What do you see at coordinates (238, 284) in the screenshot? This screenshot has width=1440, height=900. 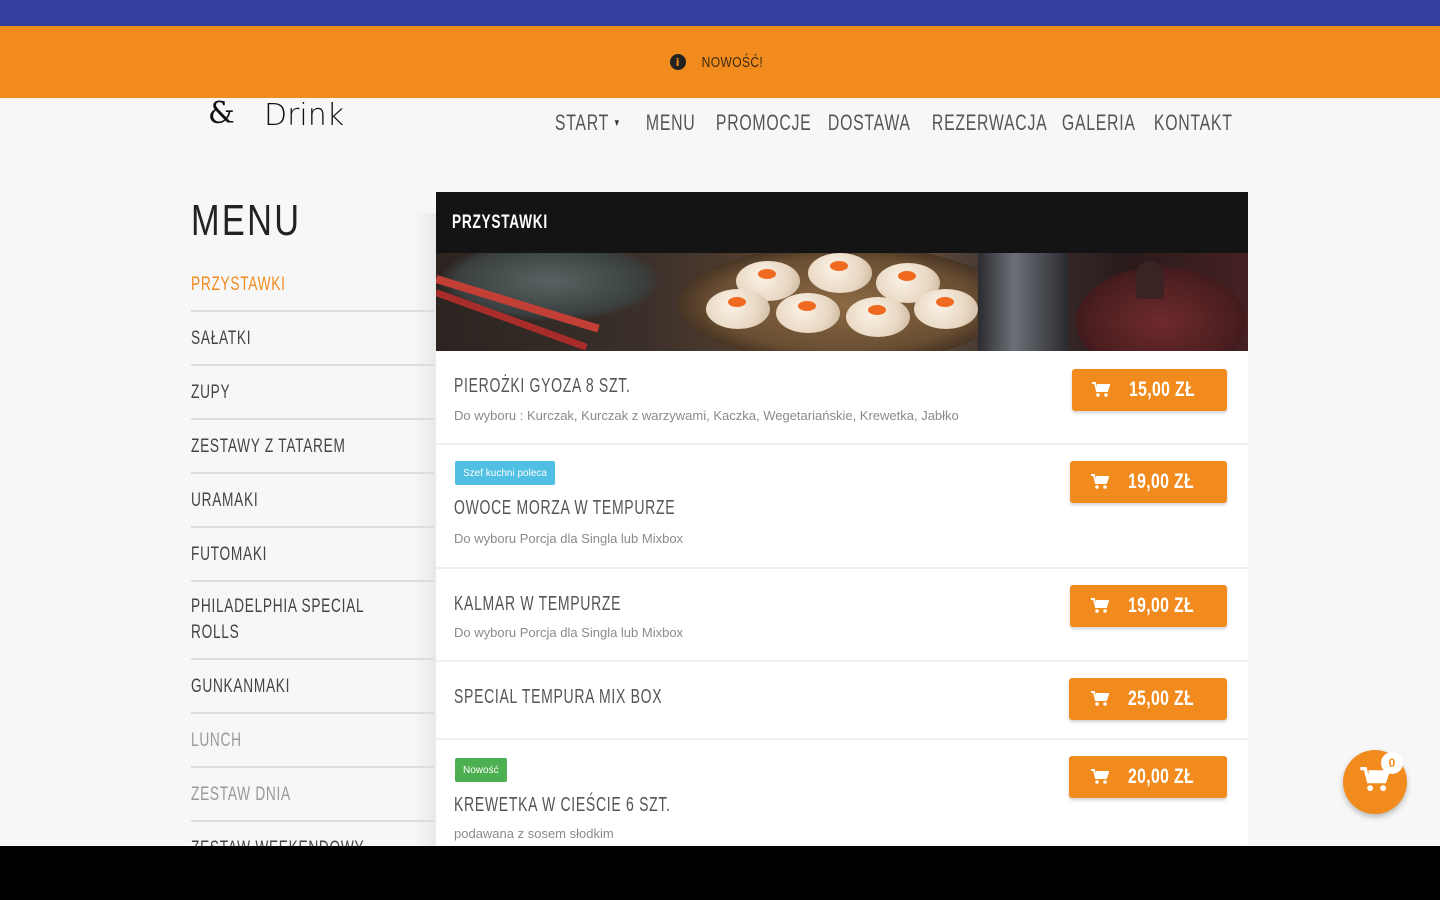 I see `category-label: PRZYSTAWKI` at bounding box center [238, 284].